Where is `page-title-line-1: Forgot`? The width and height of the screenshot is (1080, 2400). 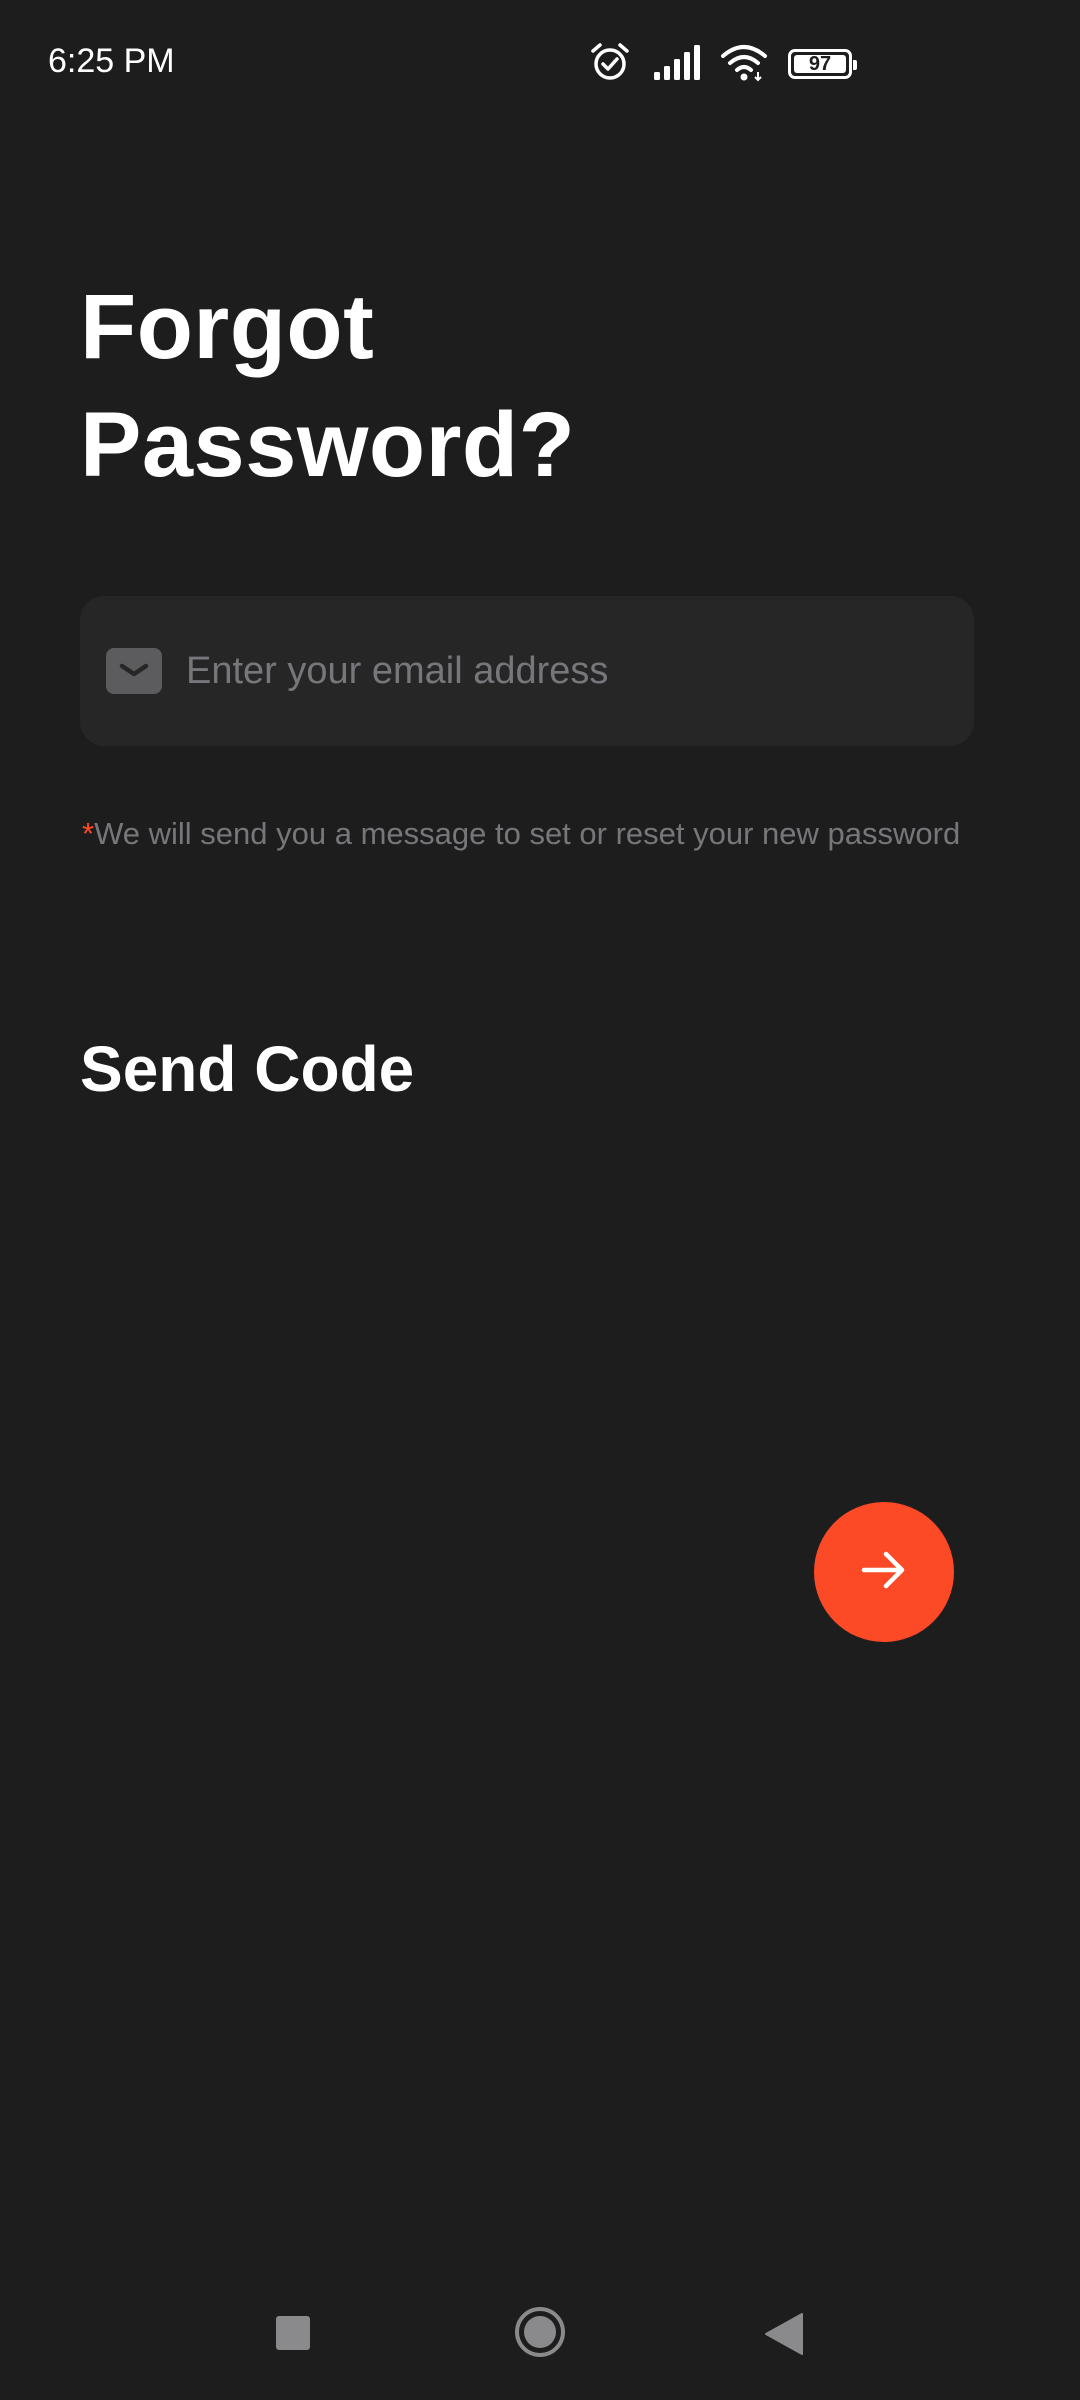 page-title-line-1: Forgot is located at coordinates (227, 327).